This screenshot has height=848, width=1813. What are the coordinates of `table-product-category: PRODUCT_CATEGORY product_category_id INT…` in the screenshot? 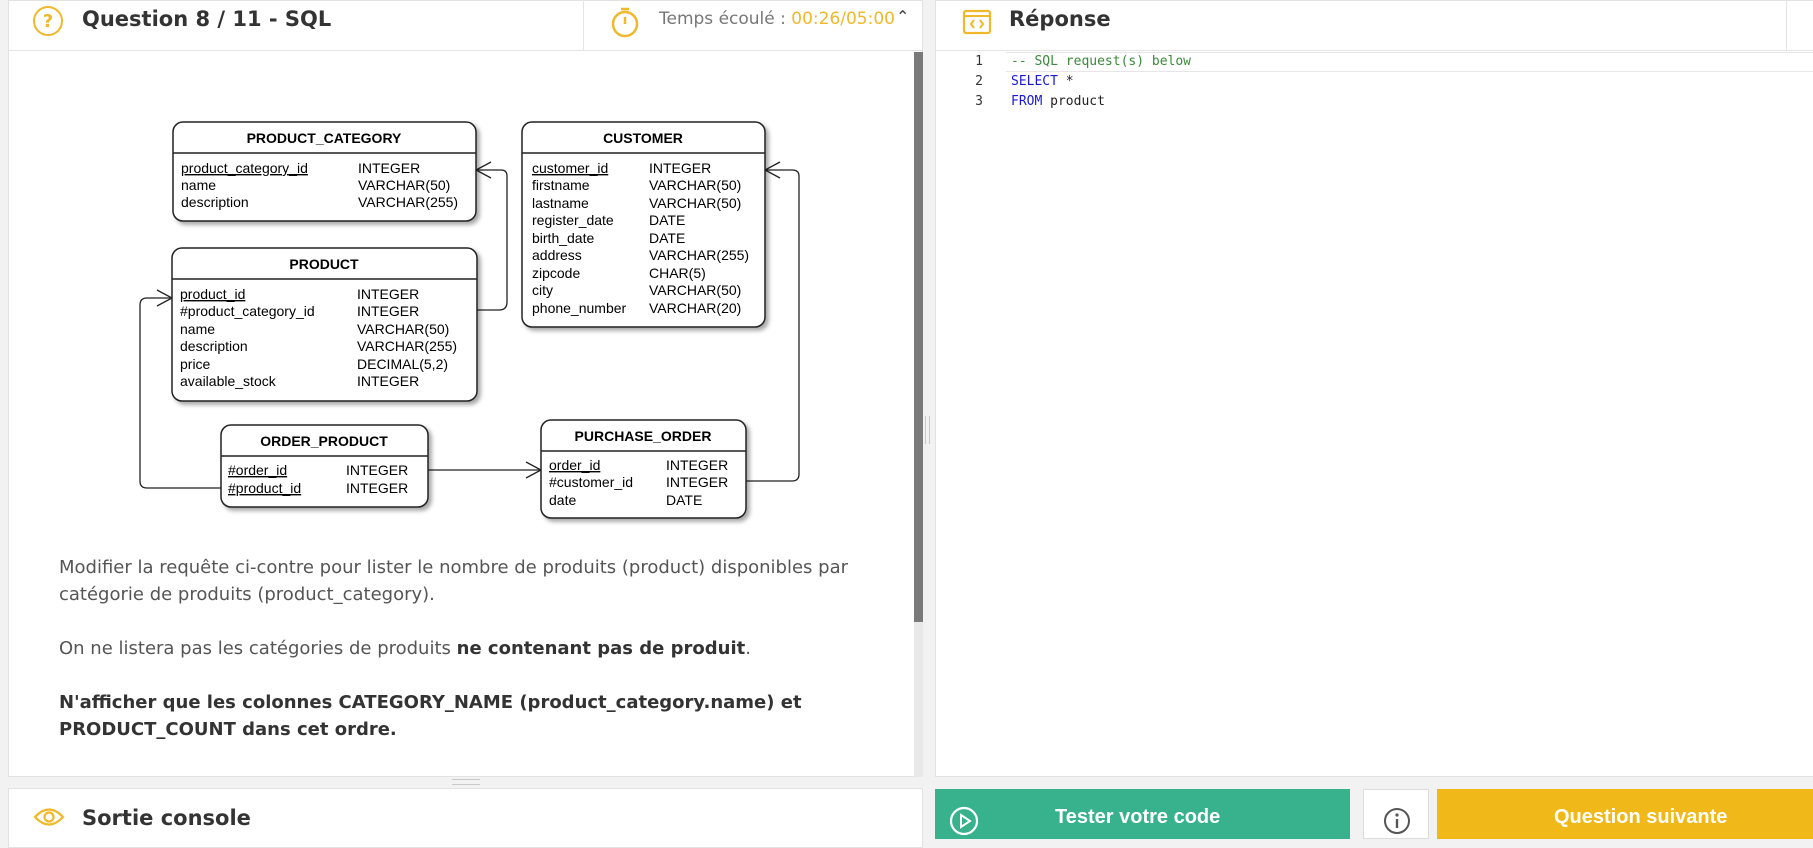 It's located at (324, 171).